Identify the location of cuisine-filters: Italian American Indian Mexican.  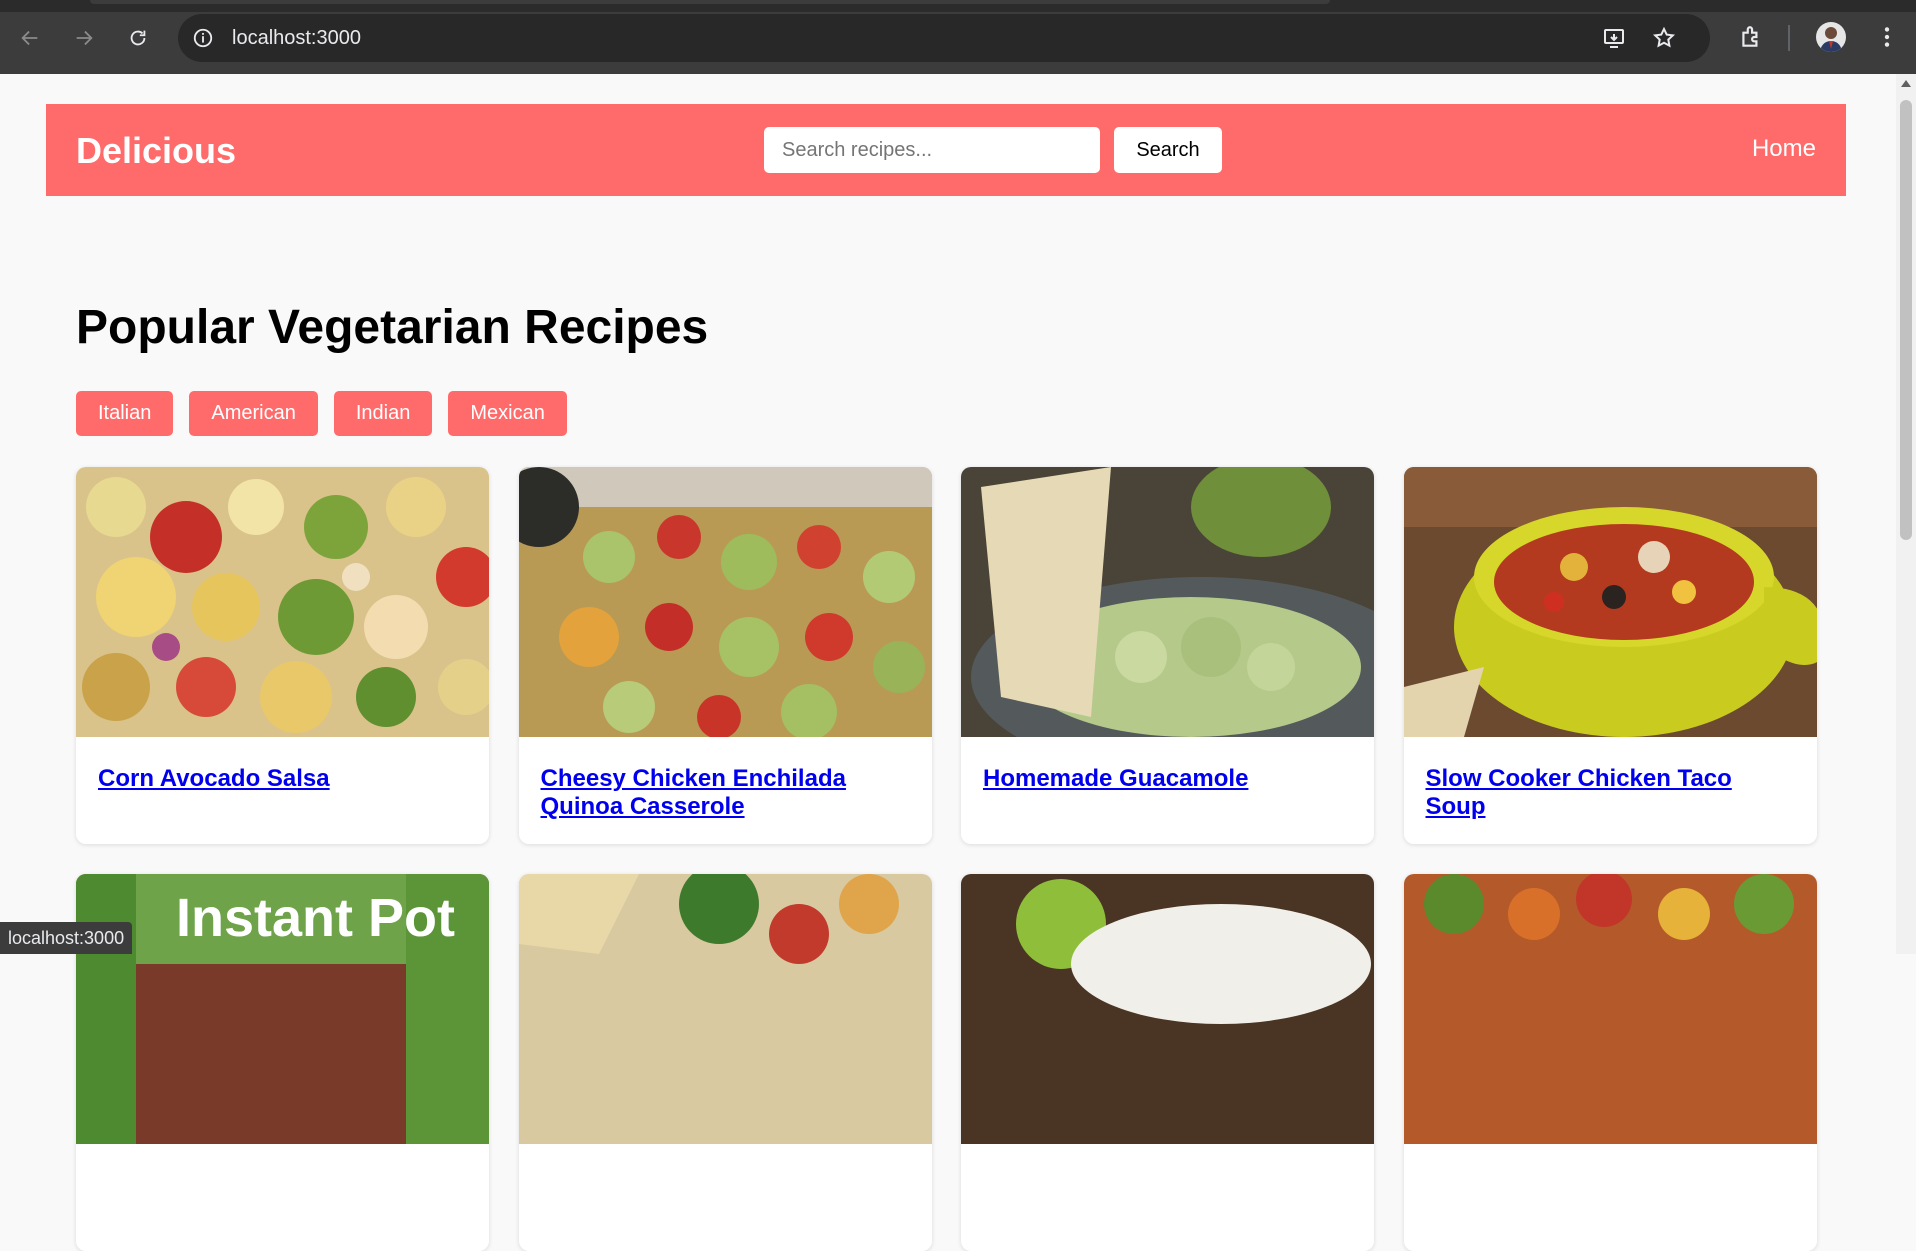
(321, 413).